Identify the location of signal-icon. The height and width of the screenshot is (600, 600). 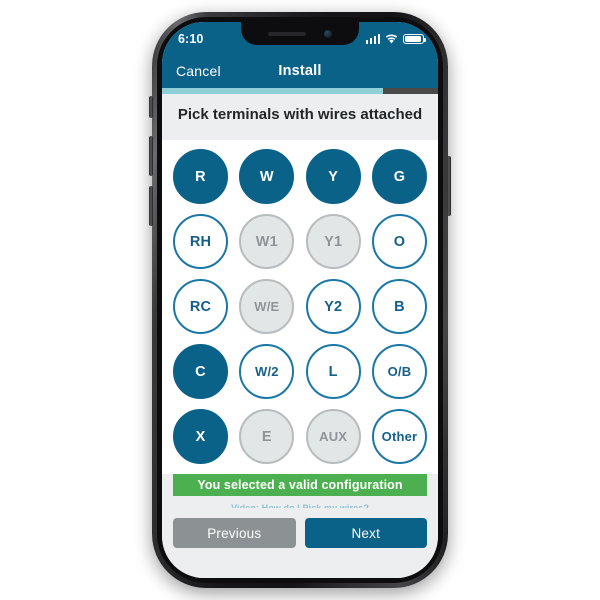
(372, 39).